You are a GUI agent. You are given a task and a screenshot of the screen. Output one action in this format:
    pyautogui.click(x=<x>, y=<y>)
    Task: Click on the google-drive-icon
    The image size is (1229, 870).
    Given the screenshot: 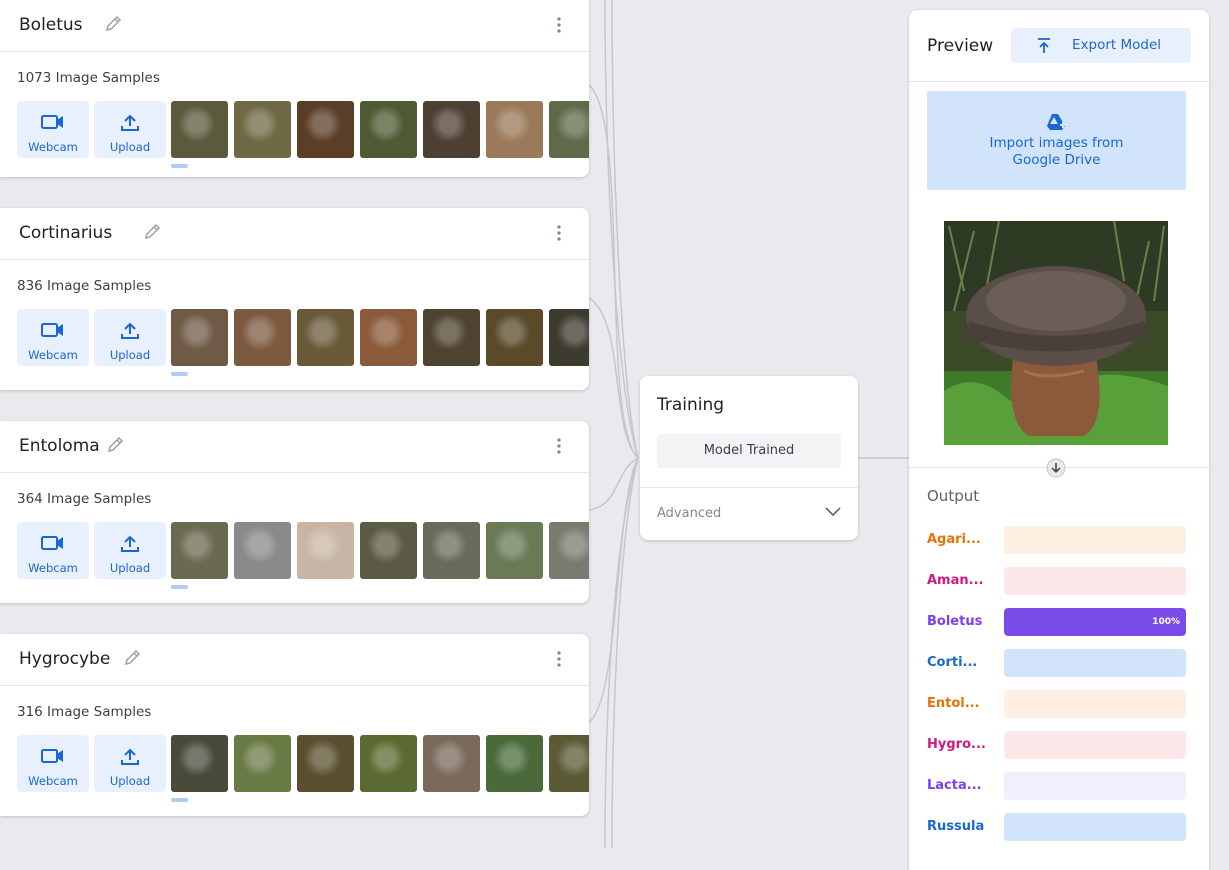 What is the action you would take?
    pyautogui.click(x=1056, y=122)
    